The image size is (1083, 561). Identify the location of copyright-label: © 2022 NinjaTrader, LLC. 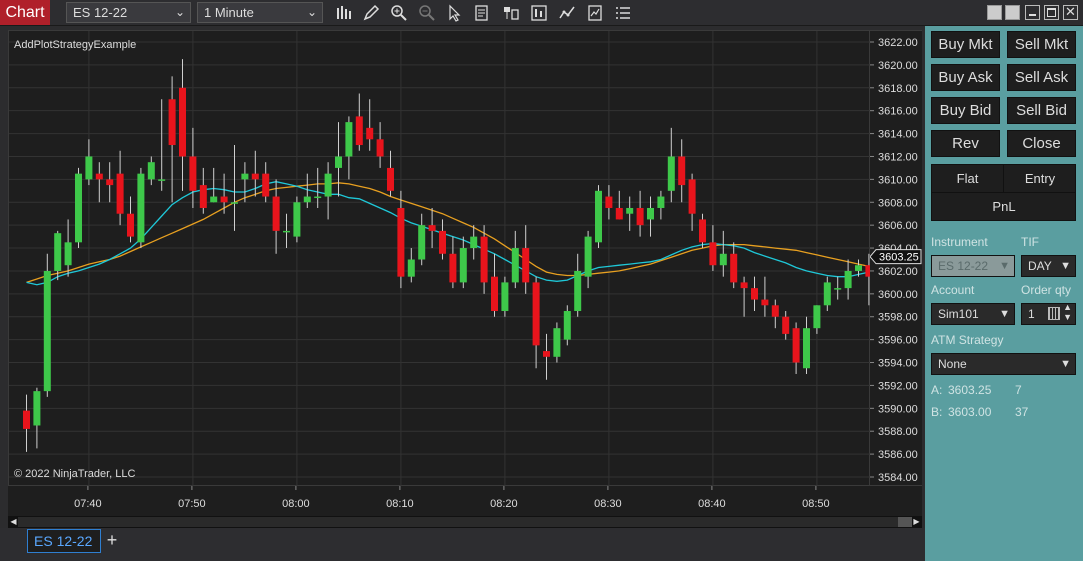
(74, 474).